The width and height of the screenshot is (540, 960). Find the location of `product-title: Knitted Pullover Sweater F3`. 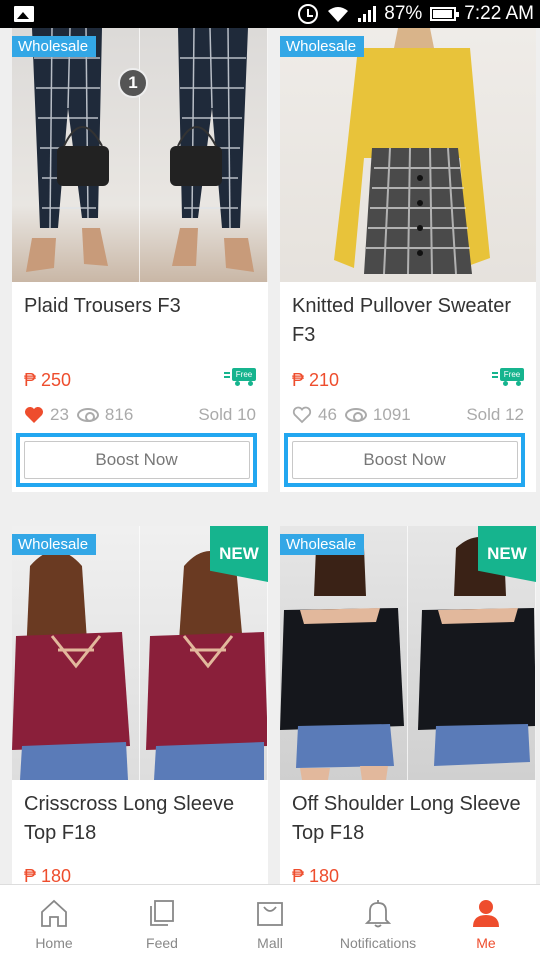

product-title: Knitted Pullover Sweater F3 is located at coordinates (410, 321).